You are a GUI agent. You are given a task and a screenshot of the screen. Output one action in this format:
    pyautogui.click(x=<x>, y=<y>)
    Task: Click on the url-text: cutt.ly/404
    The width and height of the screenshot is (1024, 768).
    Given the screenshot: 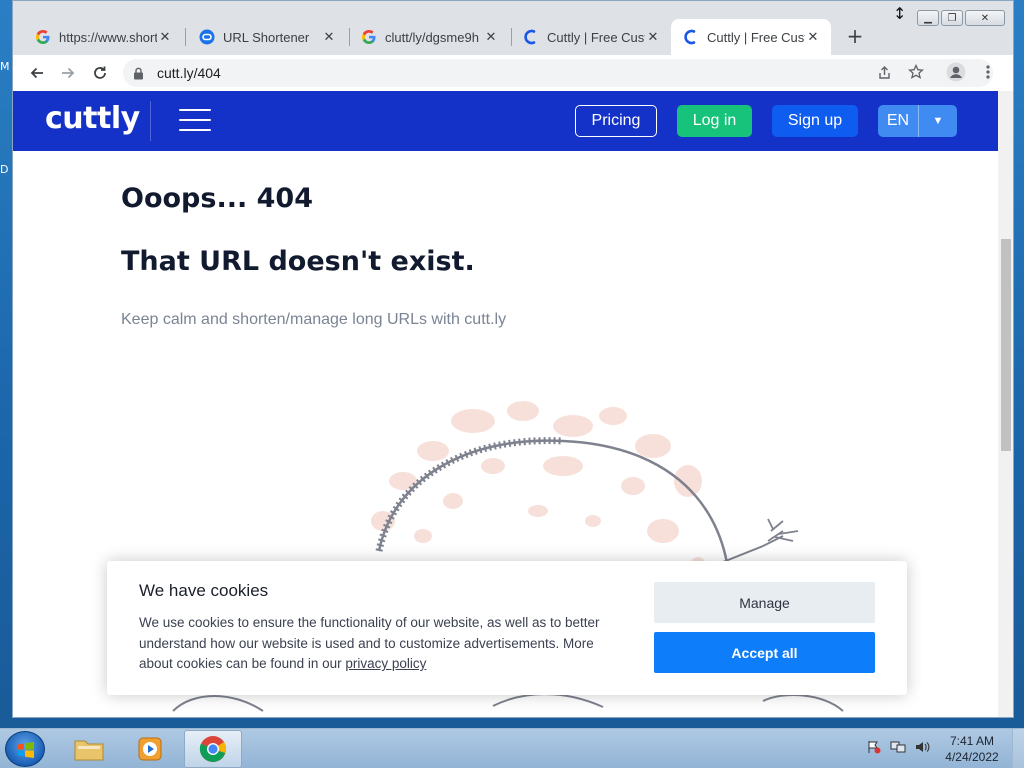 What is the action you would take?
    pyautogui.click(x=189, y=73)
    